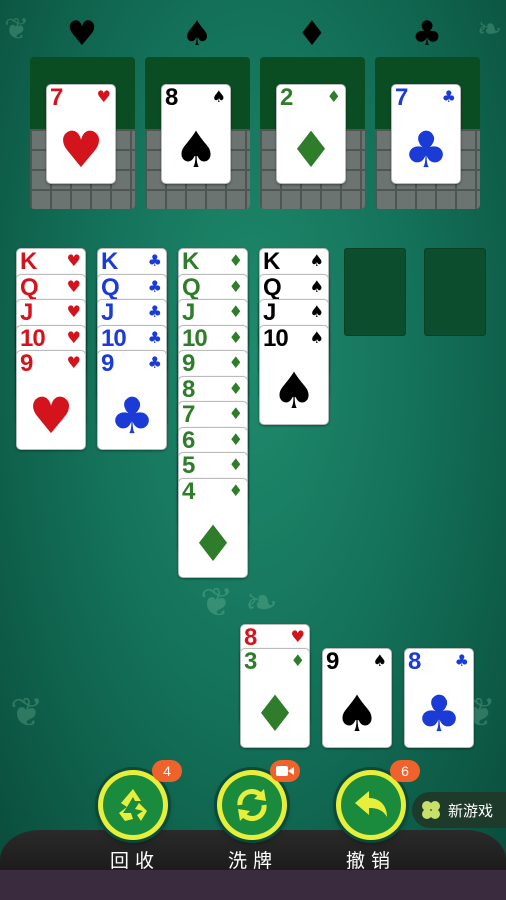 Image resolution: width=506 pixels, height=900 pixels. What do you see at coordinates (431, 810) in the screenshot?
I see `clover-icon` at bounding box center [431, 810].